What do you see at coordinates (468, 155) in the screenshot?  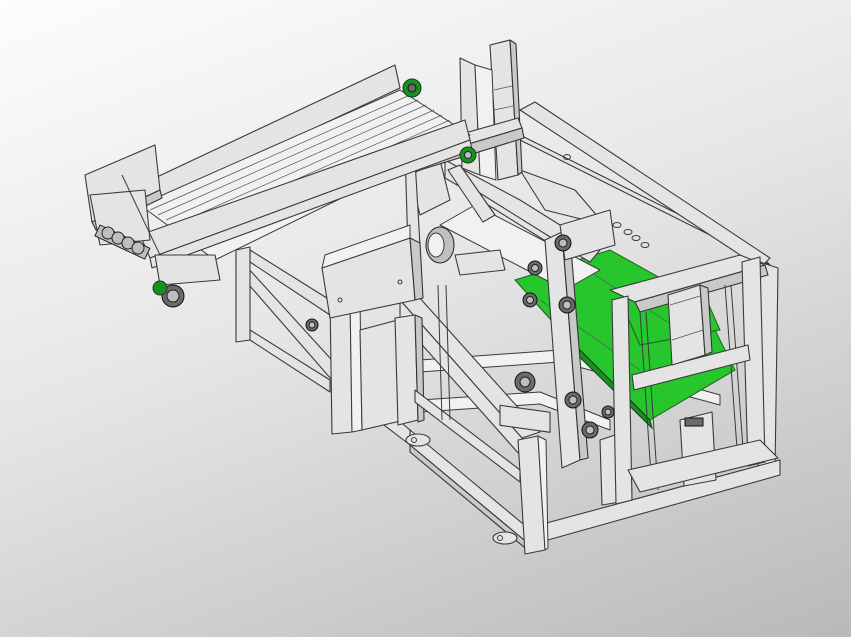 I see `sprocket-rear` at bounding box center [468, 155].